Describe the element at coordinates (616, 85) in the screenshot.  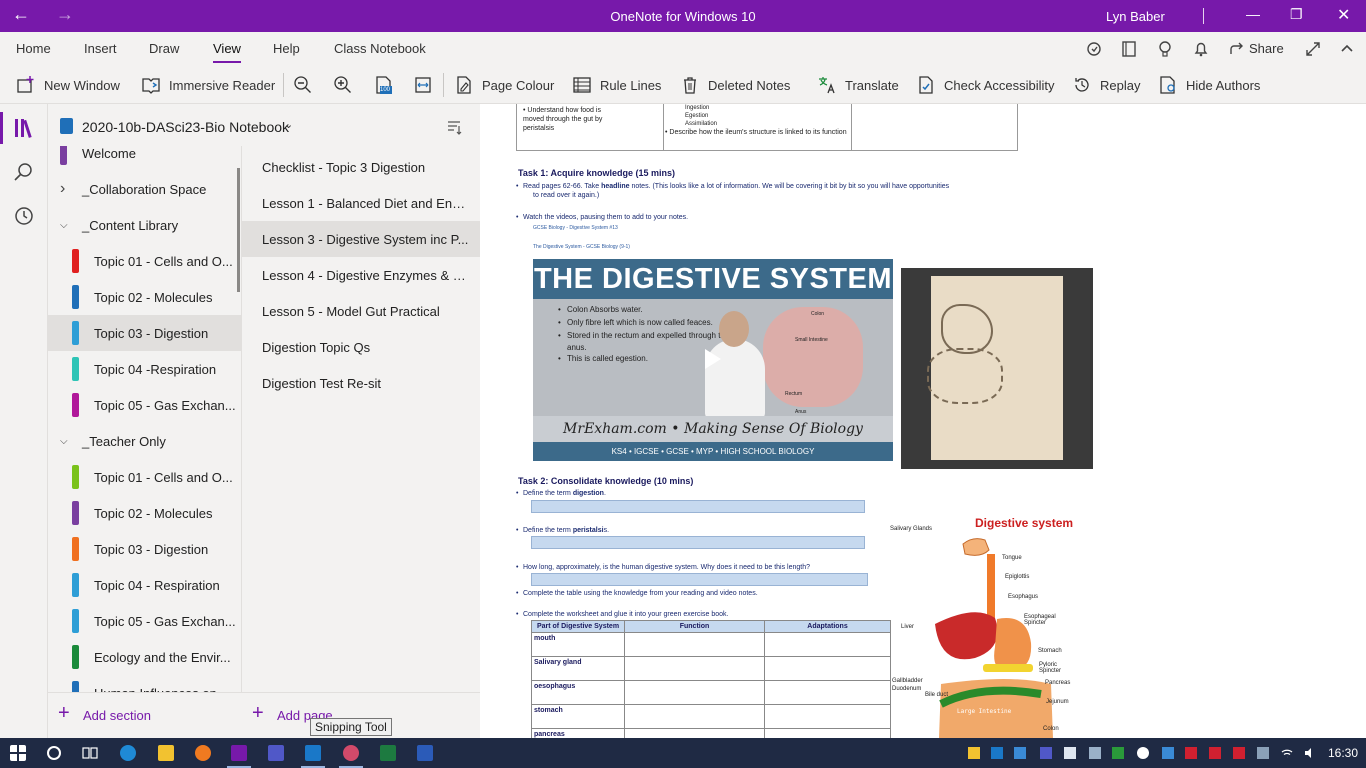
I see `rule-lines-button: Rule Lines` at that location.